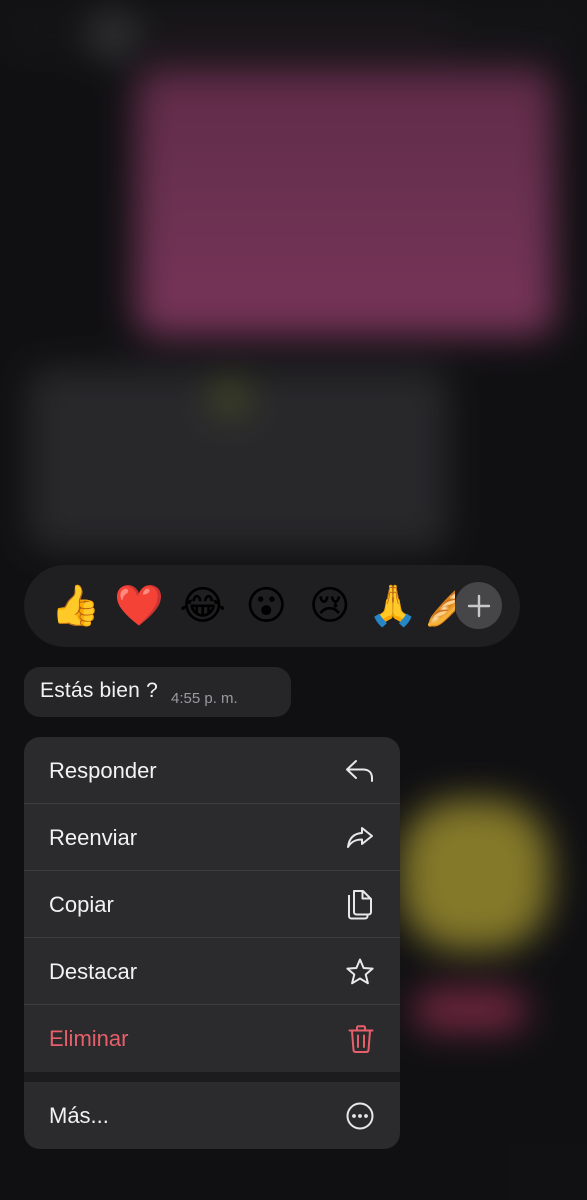 The width and height of the screenshot is (587, 1200). Describe the element at coordinates (89, 1038) in the screenshot. I see `menu-item-label: Eliminar` at that location.